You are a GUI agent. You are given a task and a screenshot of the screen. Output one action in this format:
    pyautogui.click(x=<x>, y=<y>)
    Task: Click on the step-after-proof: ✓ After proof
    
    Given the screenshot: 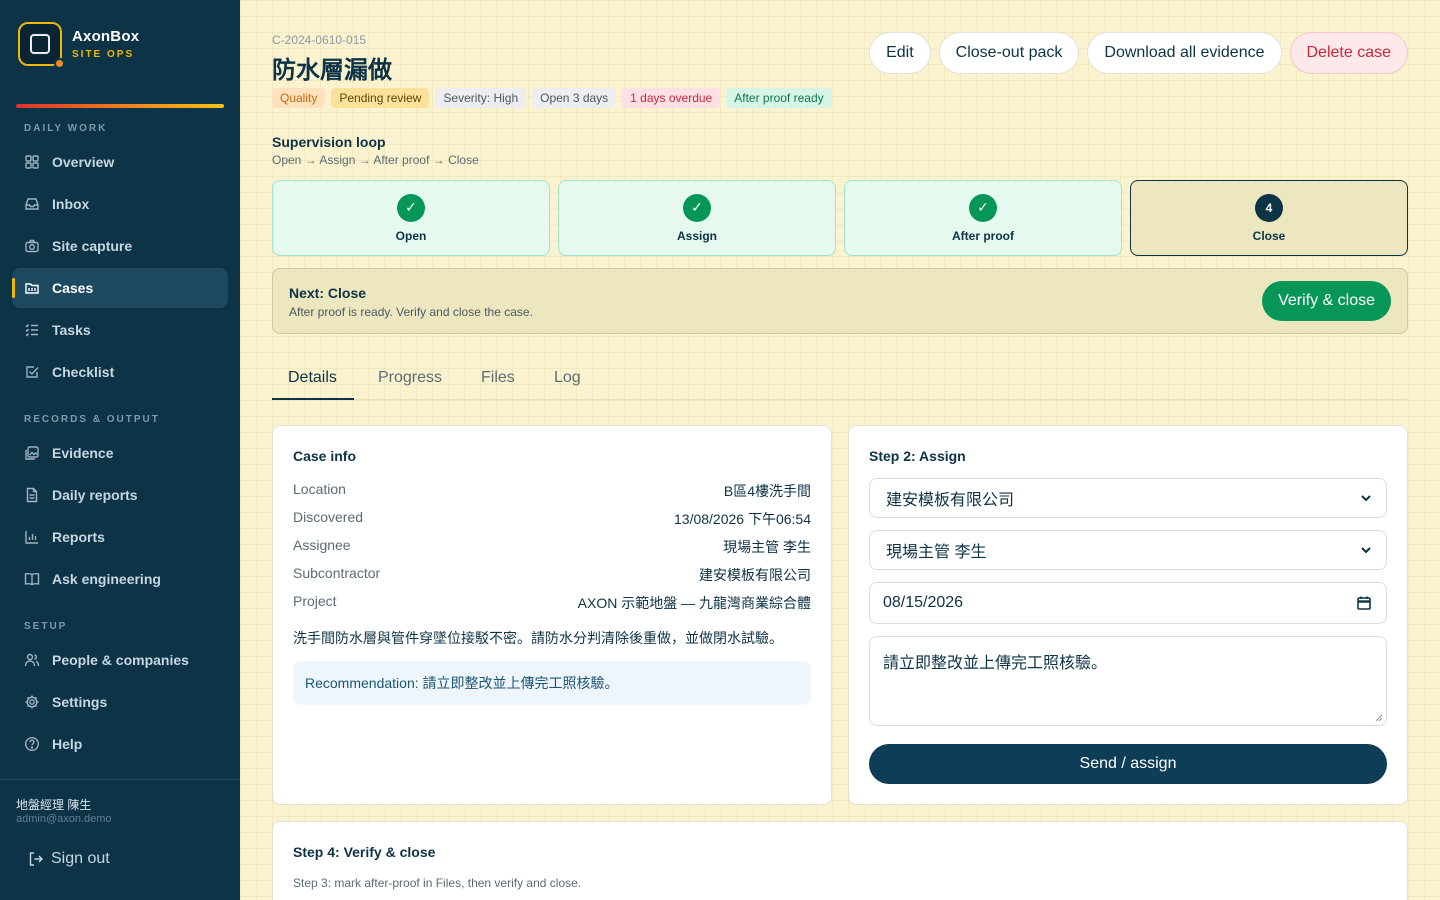 What is the action you would take?
    pyautogui.click(x=983, y=218)
    